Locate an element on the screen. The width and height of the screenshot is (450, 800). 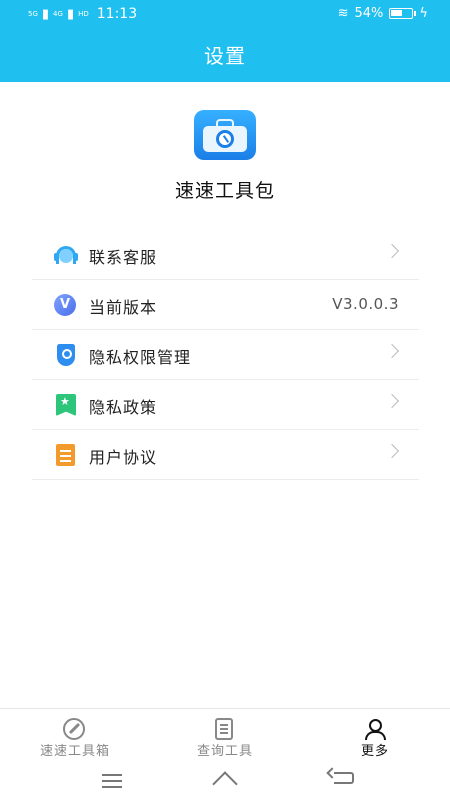
tab-query-tools: 查询工具 is located at coordinates (225, 737).